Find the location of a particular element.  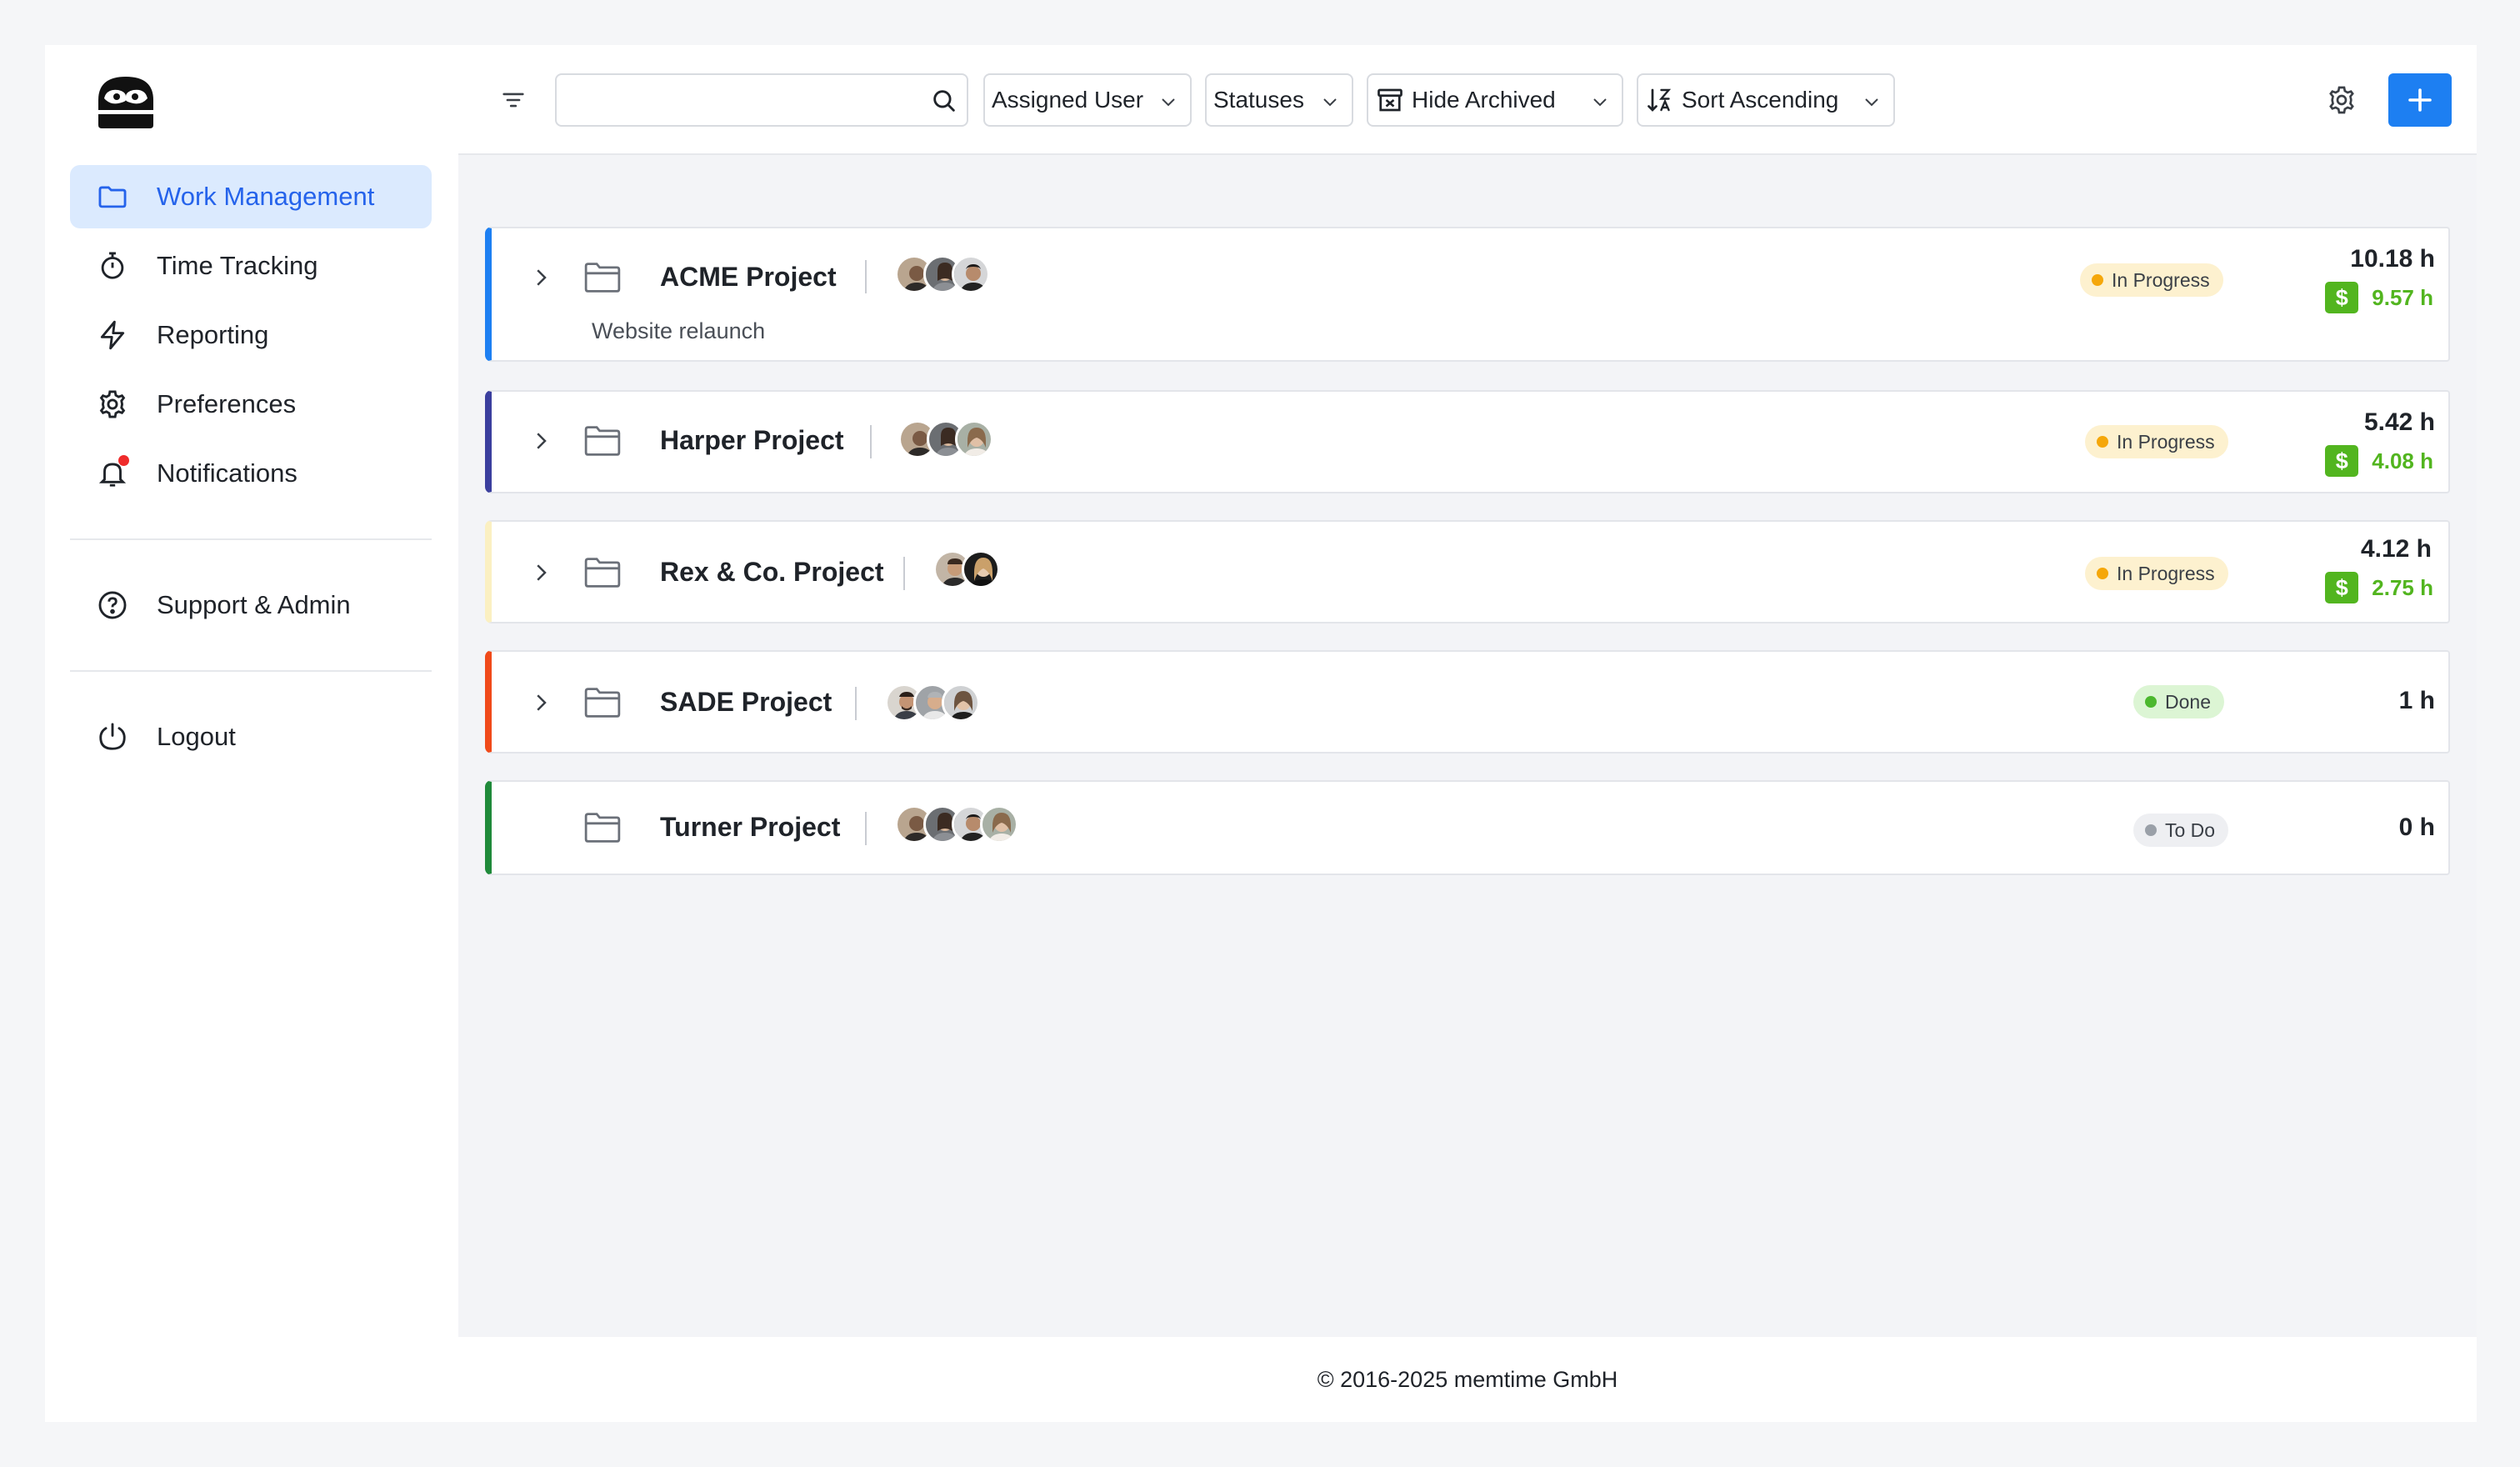

archived-dropdown: Hide Archived is located at coordinates (1495, 100).